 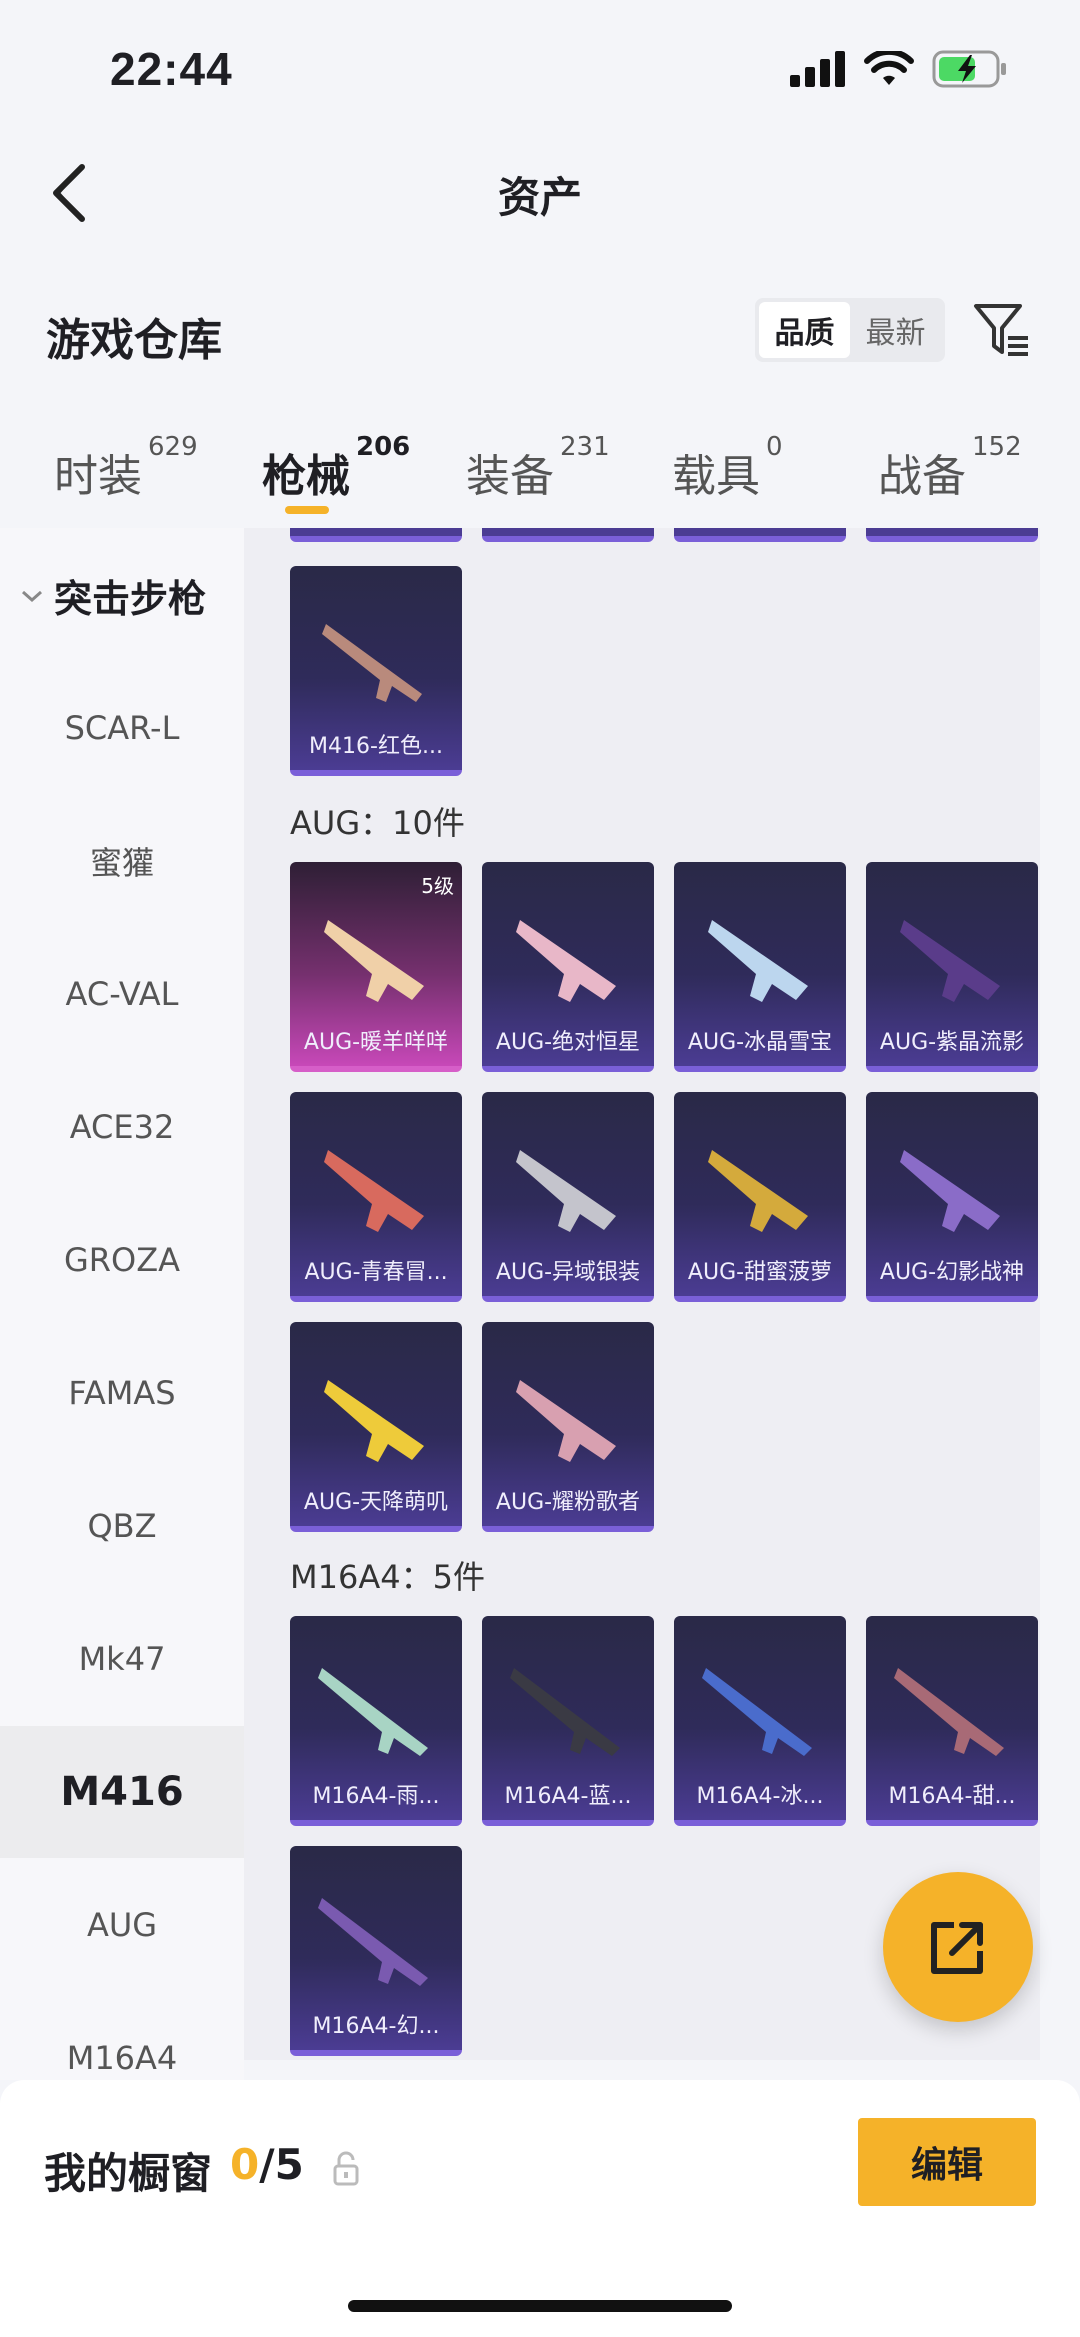 What do you see at coordinates (539, 197) in the screenshot?
I see `page-title: 资产` at bounding box center [539, 197].